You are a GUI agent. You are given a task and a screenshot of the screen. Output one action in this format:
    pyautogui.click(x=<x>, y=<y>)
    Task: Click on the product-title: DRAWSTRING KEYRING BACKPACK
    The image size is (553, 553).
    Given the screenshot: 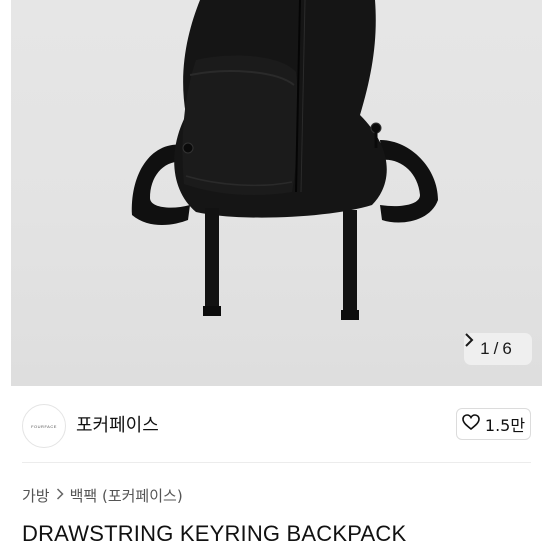 What is the action you would take?
    pyautogui.click(x=214, y=533)
    